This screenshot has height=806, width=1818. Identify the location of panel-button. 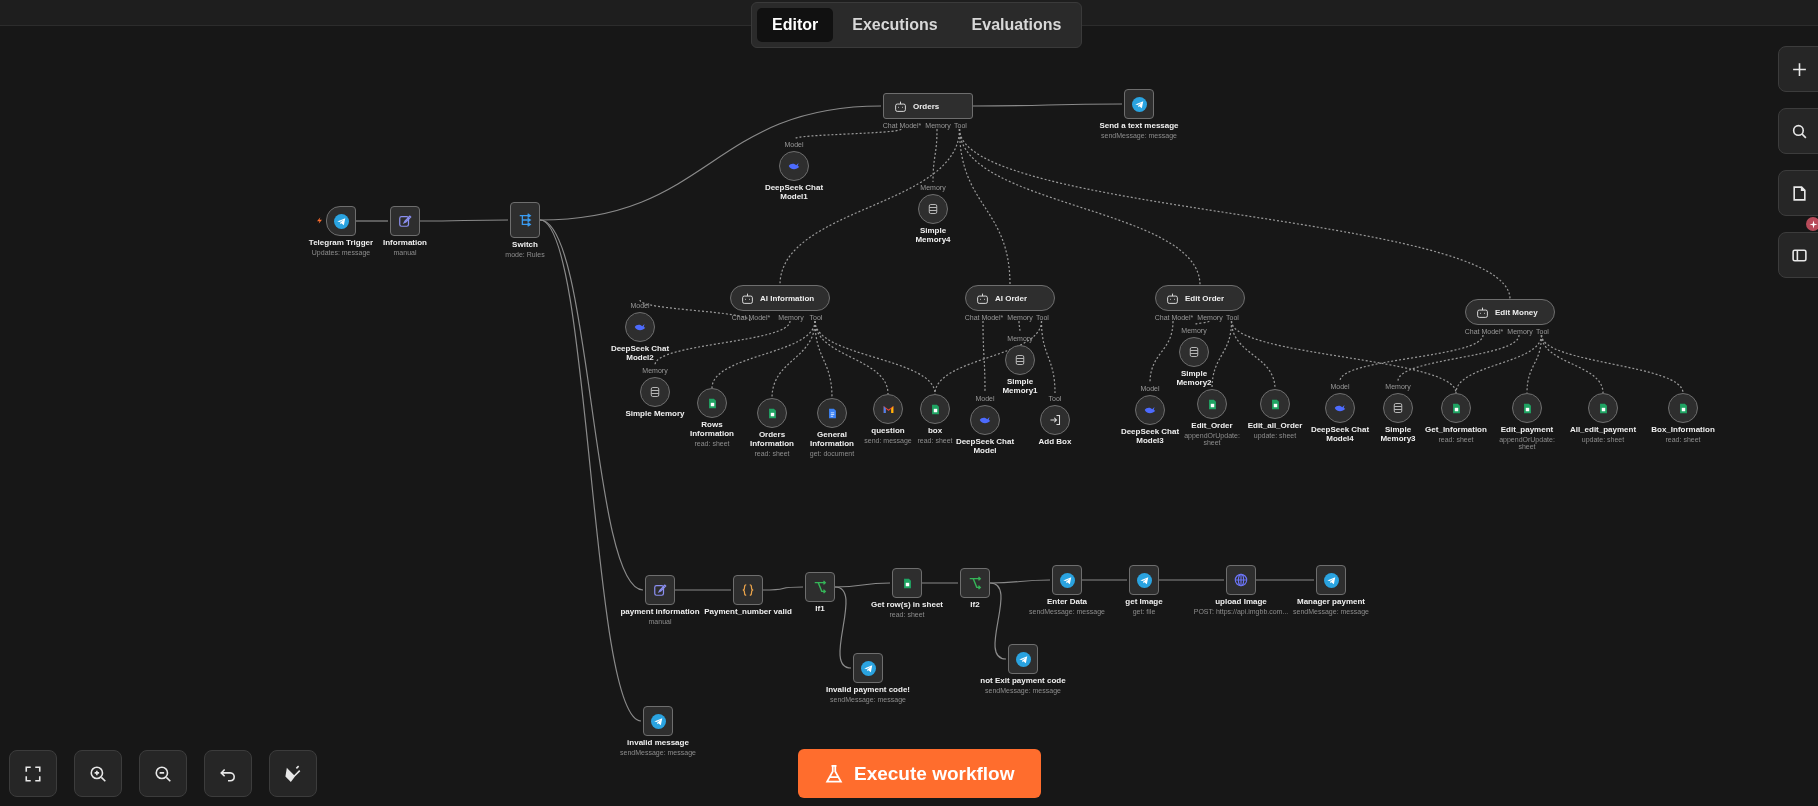
(1798, 255).